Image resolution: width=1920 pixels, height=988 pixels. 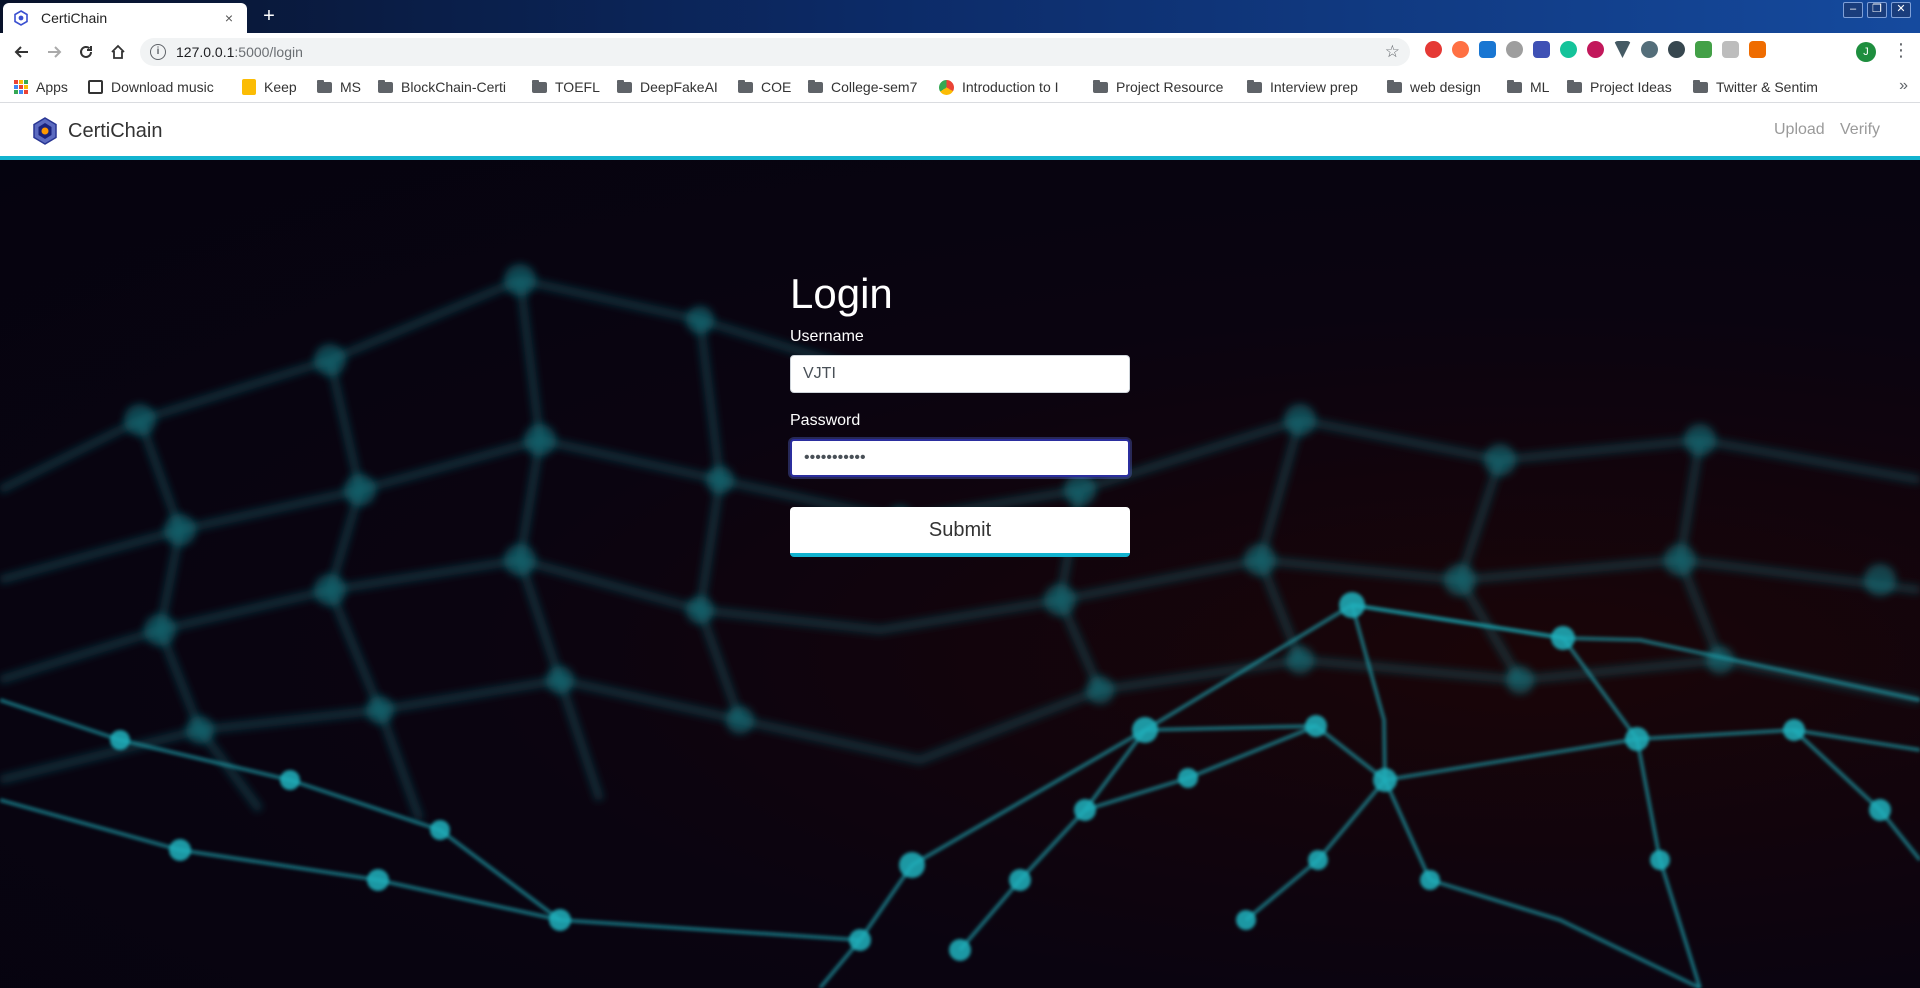 What do you see at coordinates (1860, 130) in the screenshot?
I see `nav-verify-link: Verify` at bounding box center [1860, 130].